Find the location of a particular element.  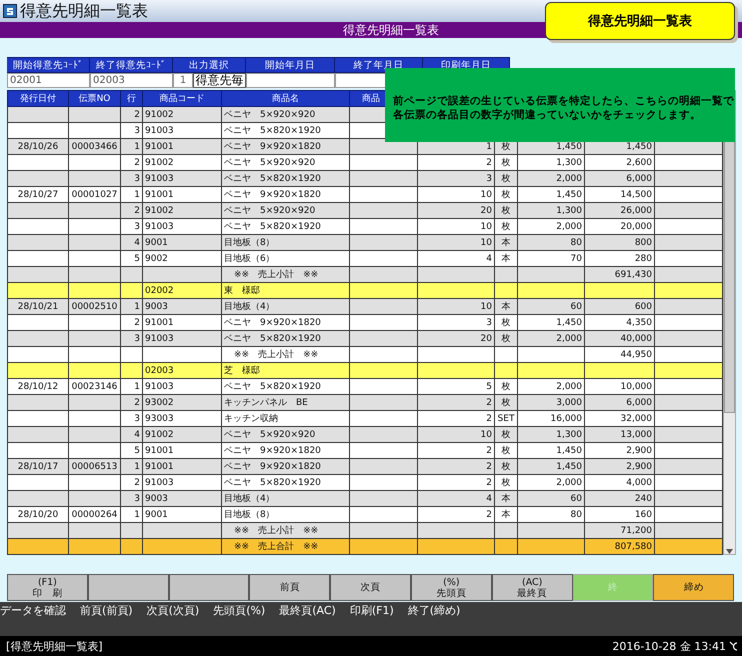

filter-label: 終了得意先ｺｰﾄﾞ is located at coordinates (131, 65).